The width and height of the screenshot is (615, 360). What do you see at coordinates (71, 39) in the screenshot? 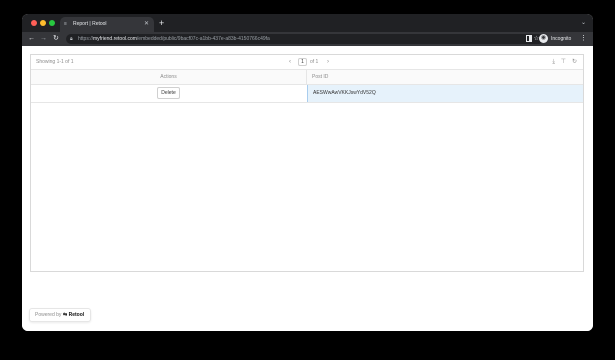
I see `lock-icon: 🔒︎` at bounding box center [71, 39].